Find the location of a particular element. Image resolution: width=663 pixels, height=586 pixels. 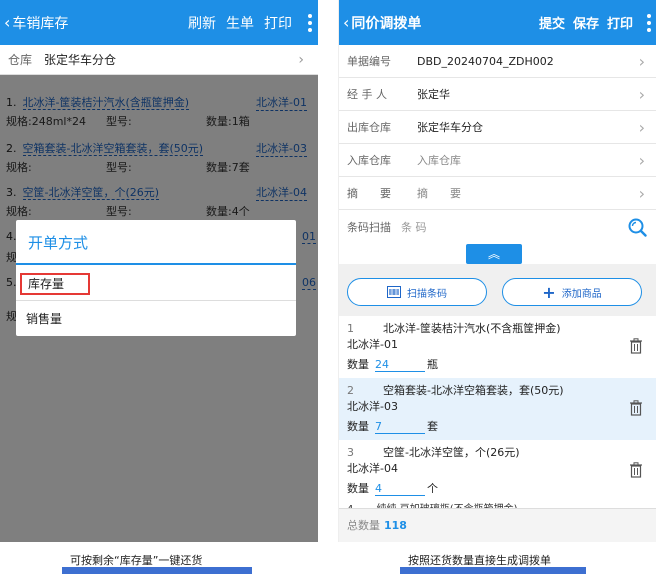

barcode-icon is located at coordinates (394, 292).